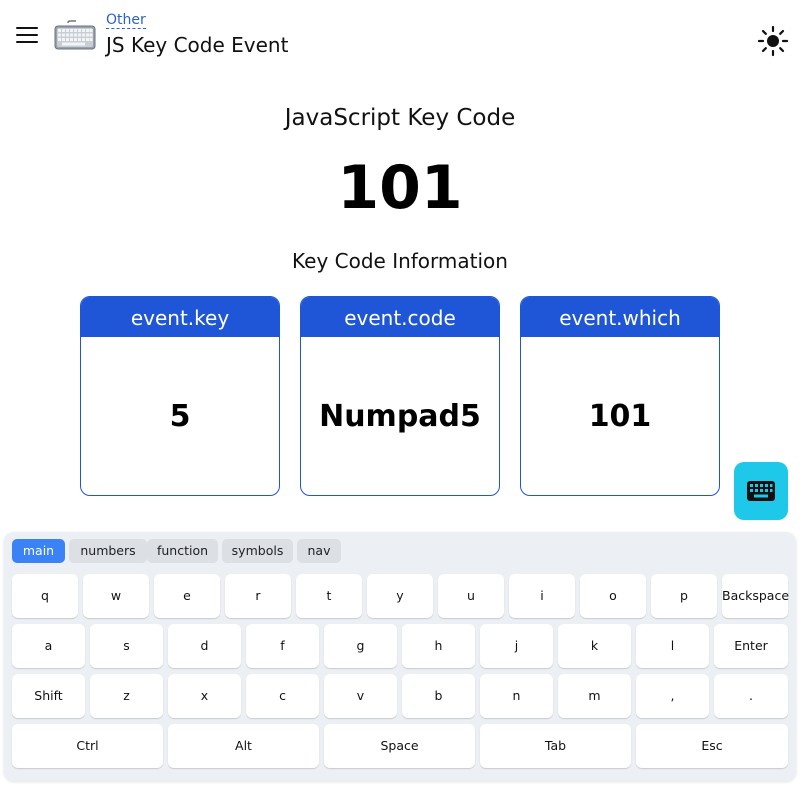 Image resolution: width=800 pixels, height=785 pixels. What do you see at coordinates (187, 596) in the screenshot?
I see `key-e: e` at bounding box center [187, 596].